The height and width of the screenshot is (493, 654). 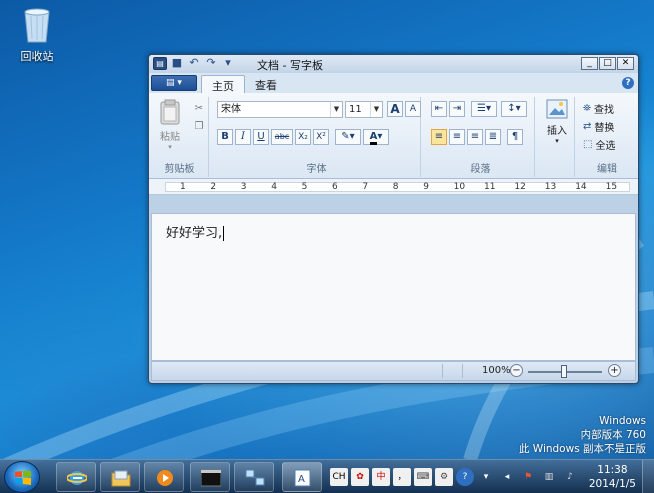 What do you see at coordinates (587, 108) in the screenshot?
I see `binoculars-icon: ⛯` at bounding box center [587, 108].